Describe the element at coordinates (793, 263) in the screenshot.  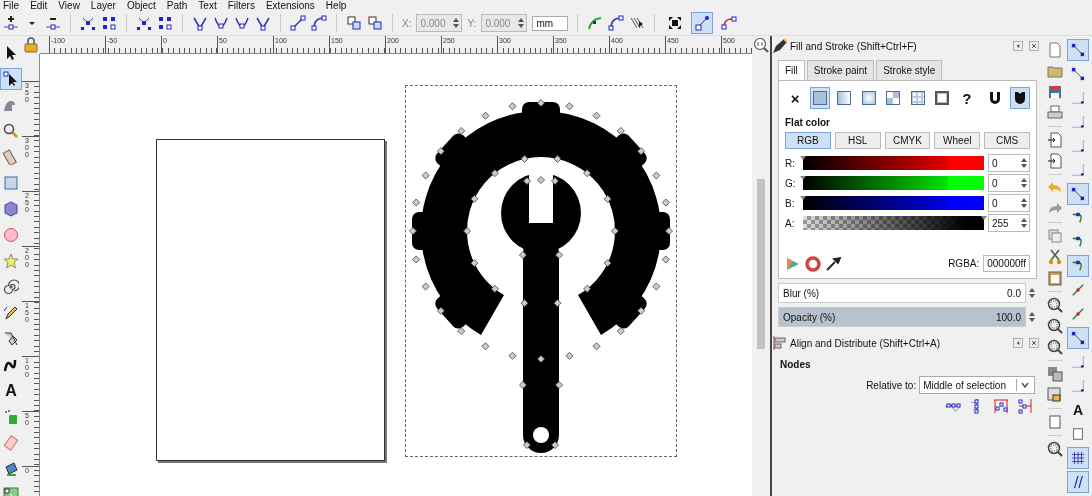
I see `color-palette-icon` at that location.